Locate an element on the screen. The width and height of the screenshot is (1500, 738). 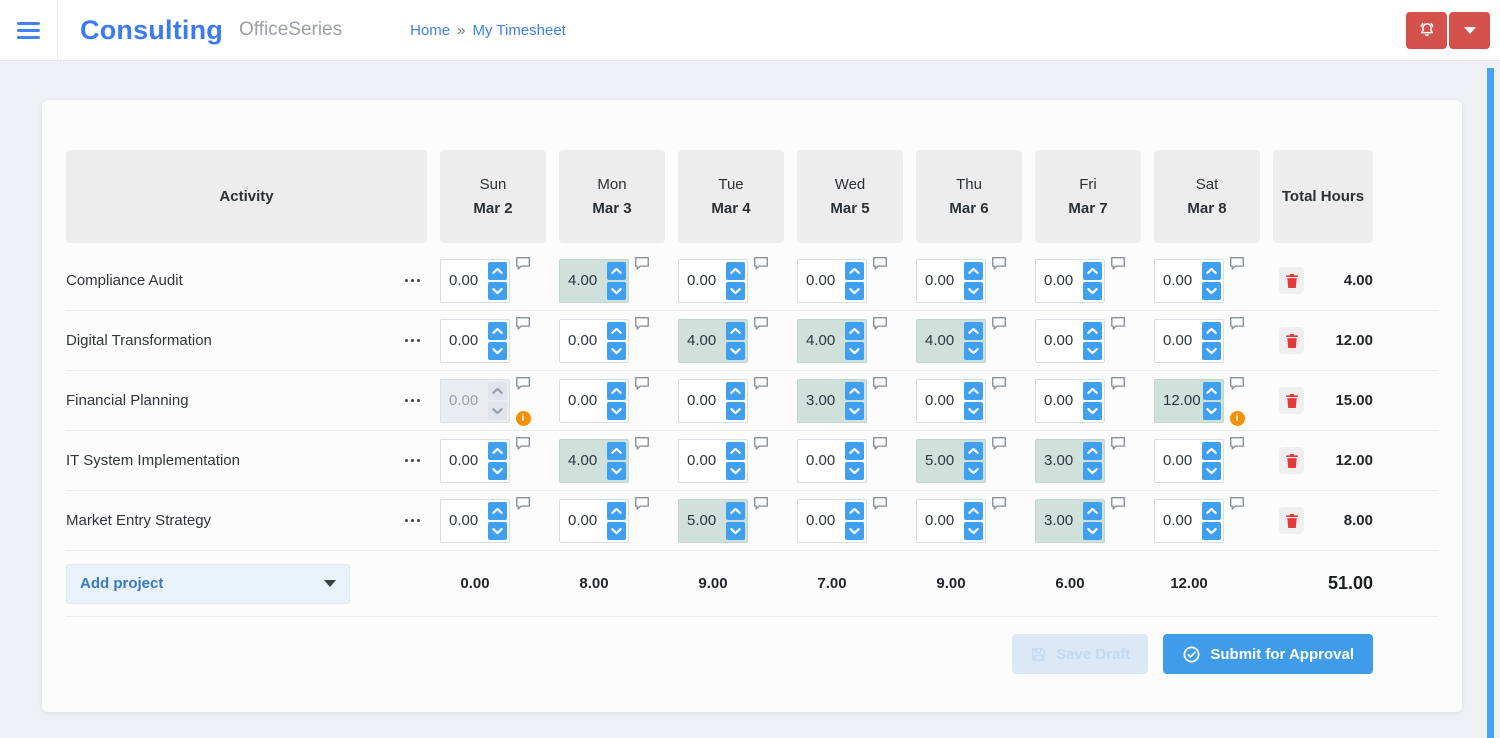
page-scrollbar is located at coordinates (1490, 403).